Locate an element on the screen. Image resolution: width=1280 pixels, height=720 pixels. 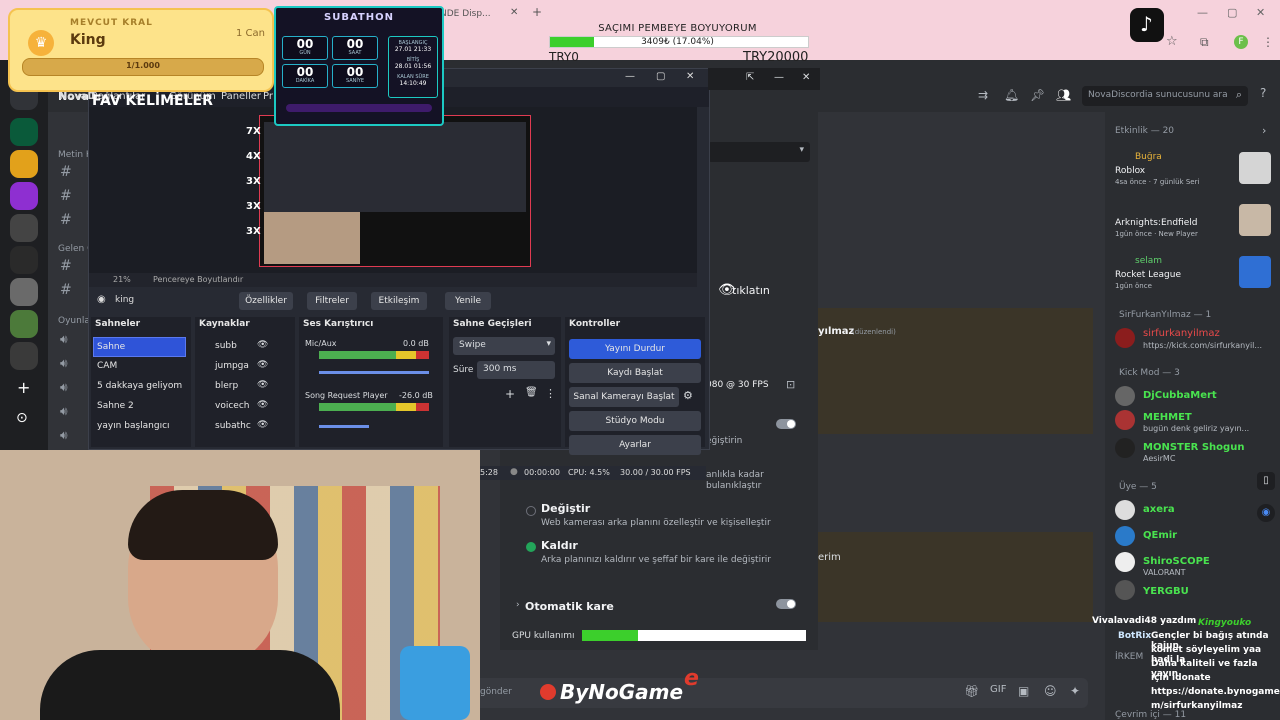
member-name: QEmir is located at coordinates (1160, 535).